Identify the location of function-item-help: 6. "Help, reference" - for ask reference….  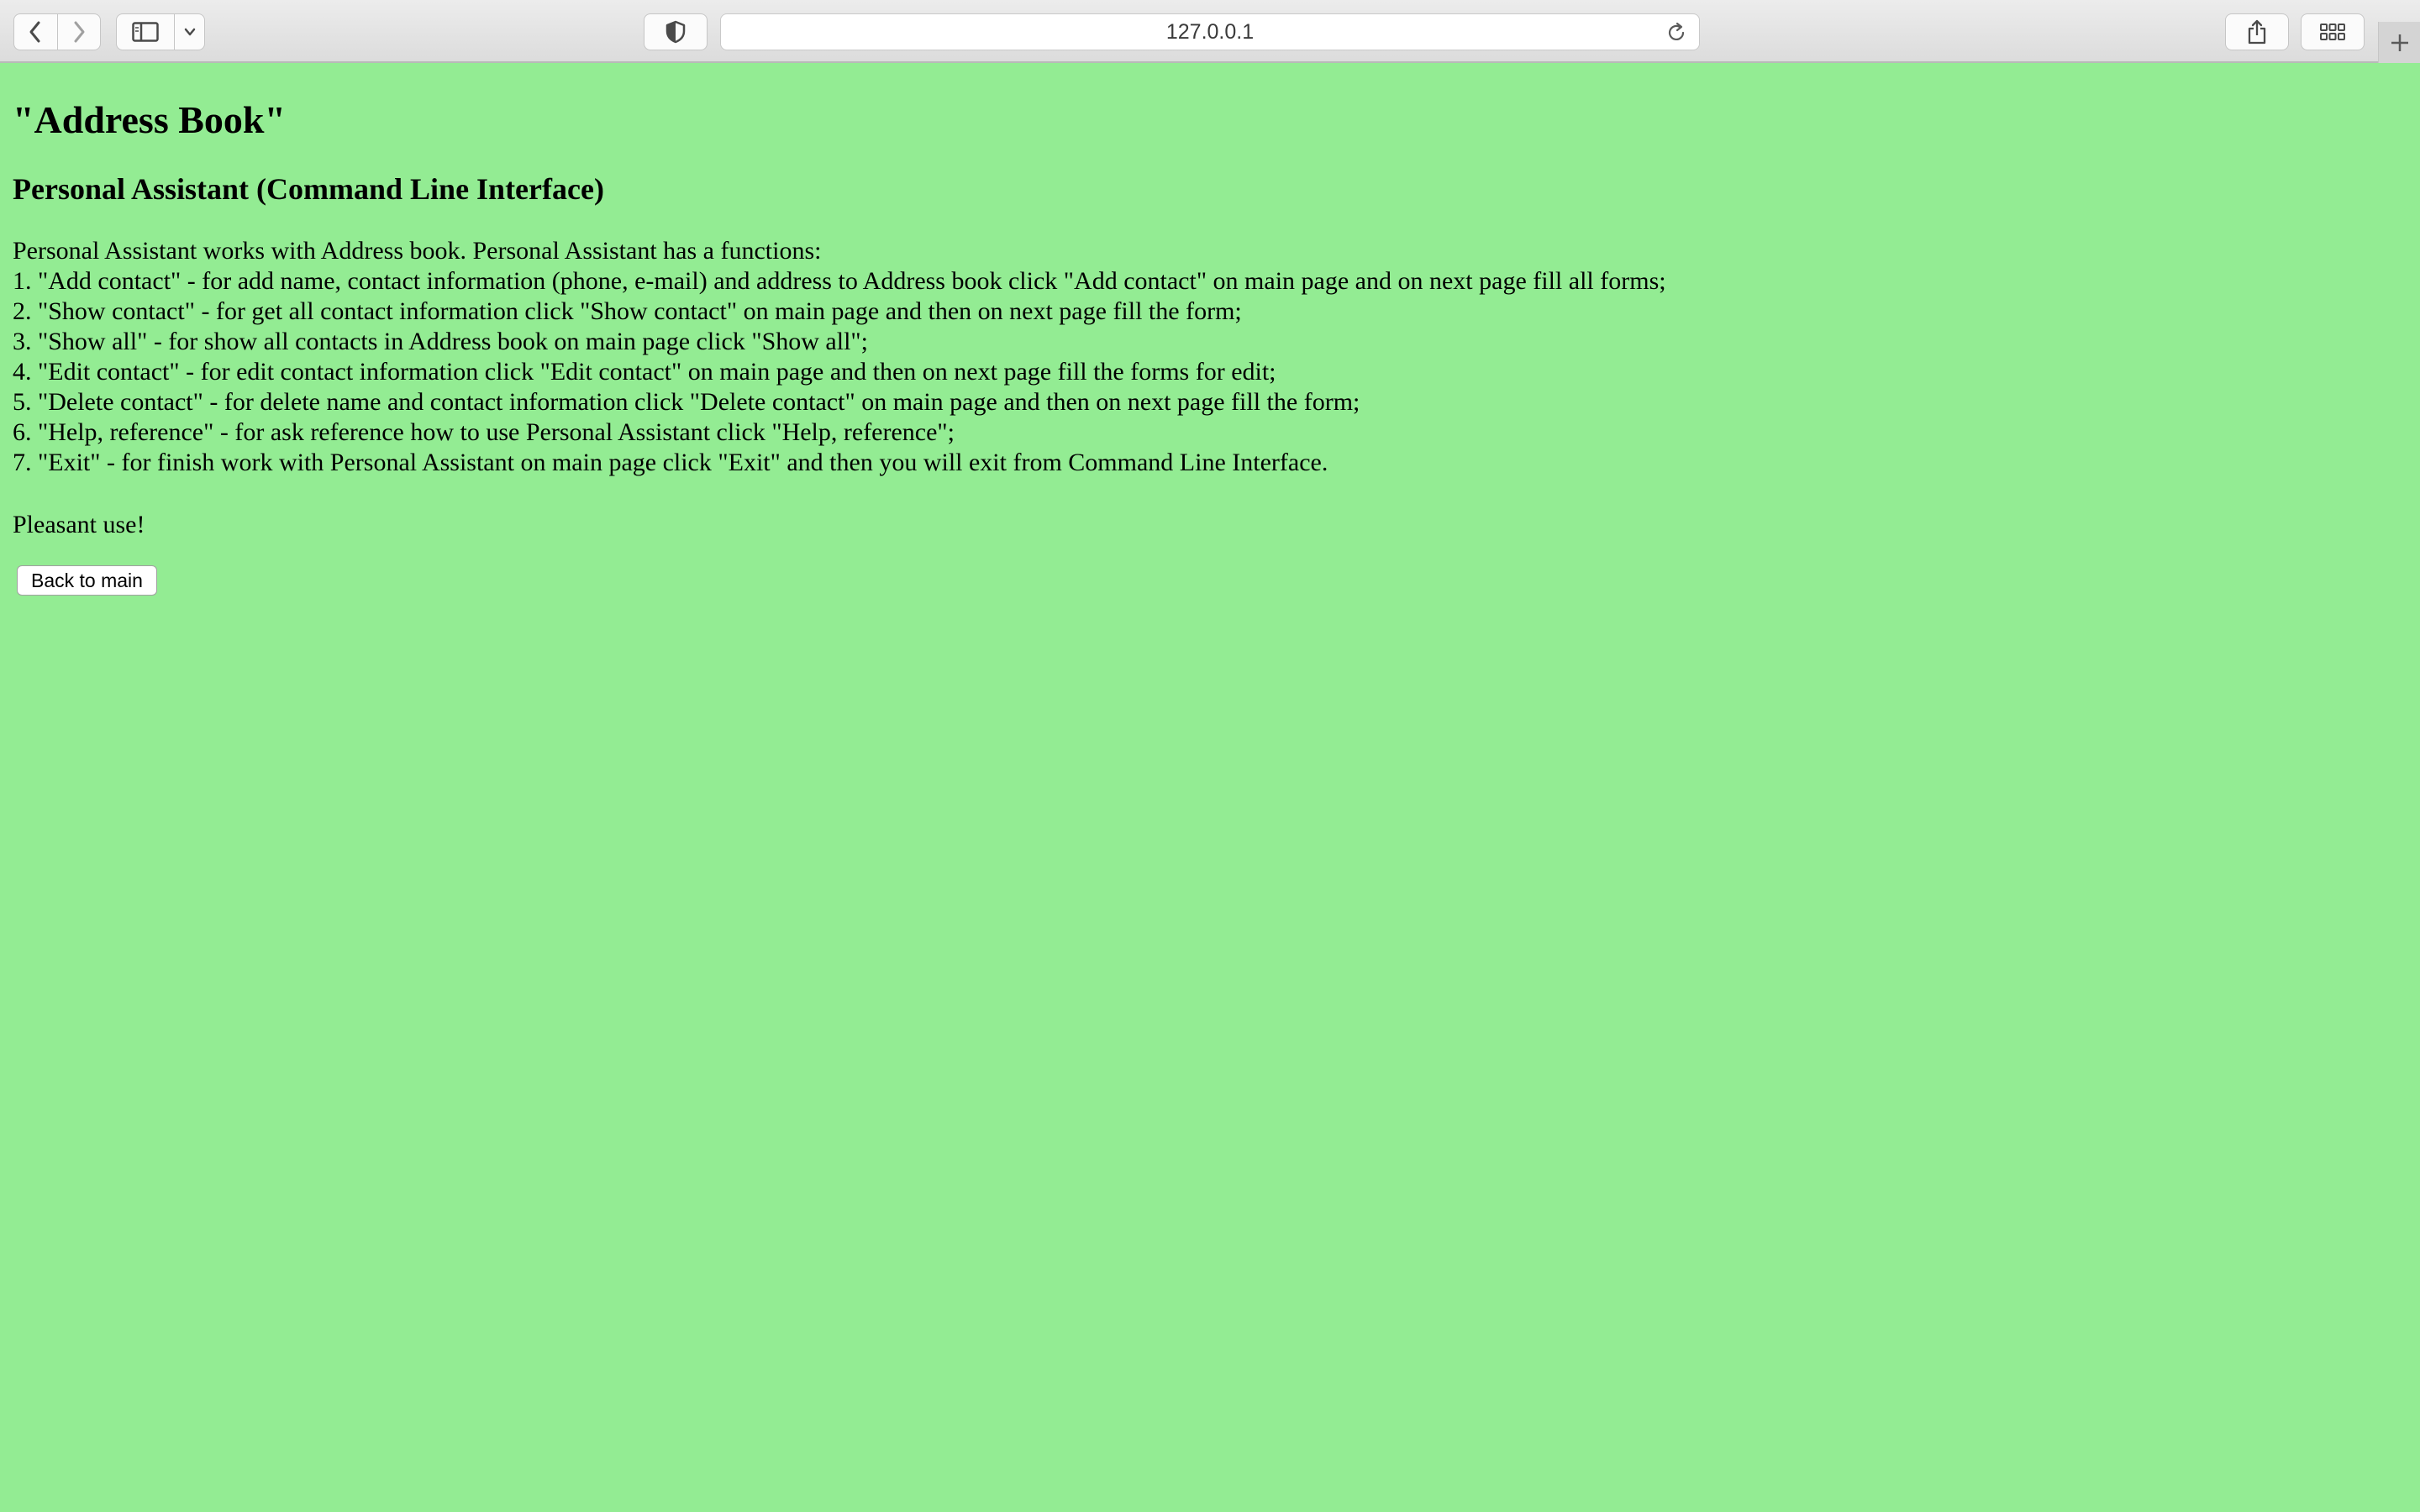
(484, 432).